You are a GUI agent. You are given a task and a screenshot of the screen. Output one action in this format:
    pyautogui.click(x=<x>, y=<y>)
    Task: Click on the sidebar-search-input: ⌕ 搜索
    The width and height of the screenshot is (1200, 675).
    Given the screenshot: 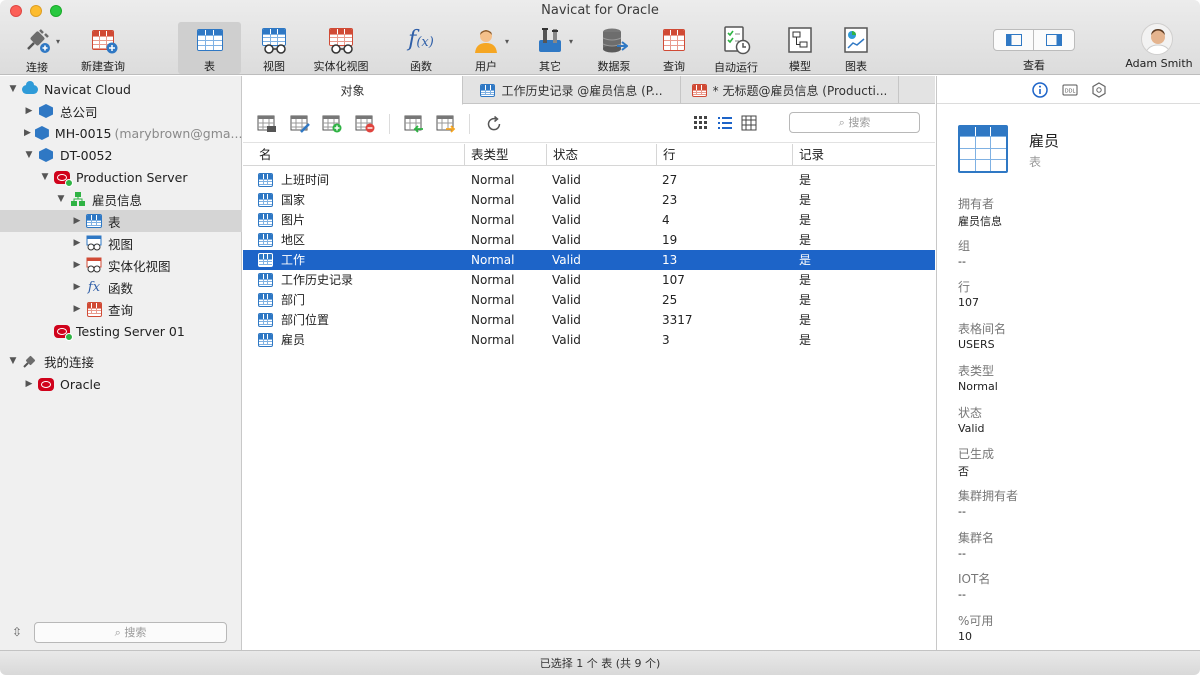 What is the action you would take?
    pyautogui.click(x=130, y=632)
    